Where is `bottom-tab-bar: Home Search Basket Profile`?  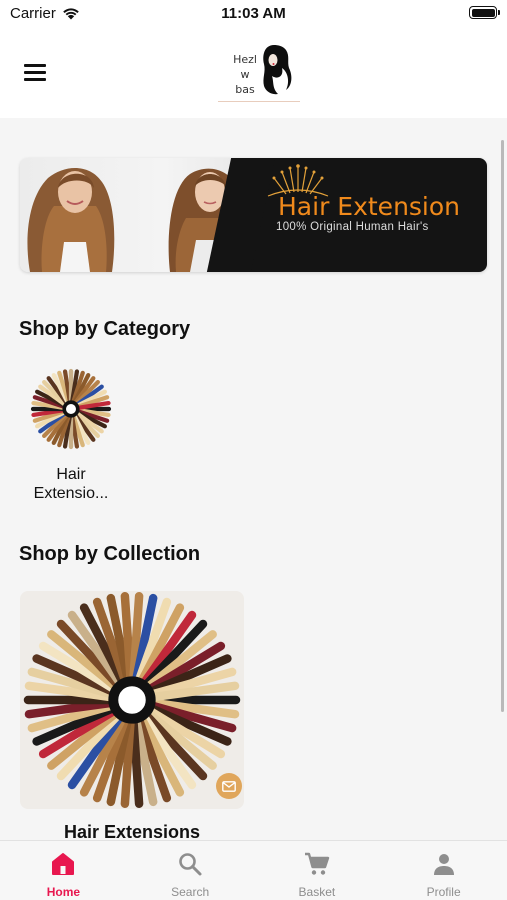 bottom-tab-bar: Home Search Basket Profile is located at coordinates (253, 870).